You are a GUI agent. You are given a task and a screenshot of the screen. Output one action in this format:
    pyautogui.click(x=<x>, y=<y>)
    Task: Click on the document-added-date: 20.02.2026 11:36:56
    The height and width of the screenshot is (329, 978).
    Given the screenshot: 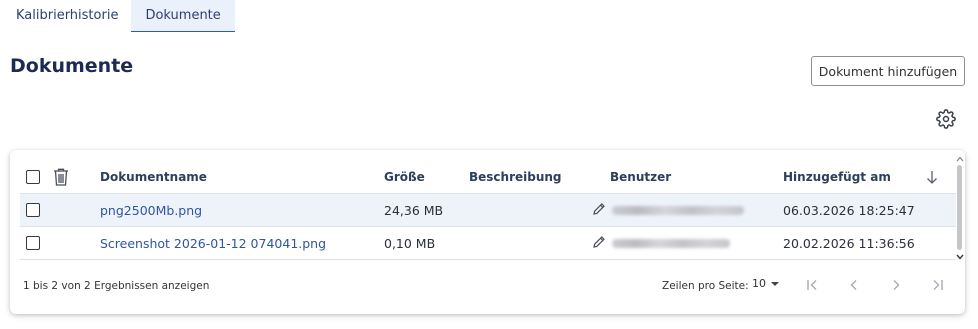 What is the action you would take?
    pyautogui.click(x=849, y=243)
    